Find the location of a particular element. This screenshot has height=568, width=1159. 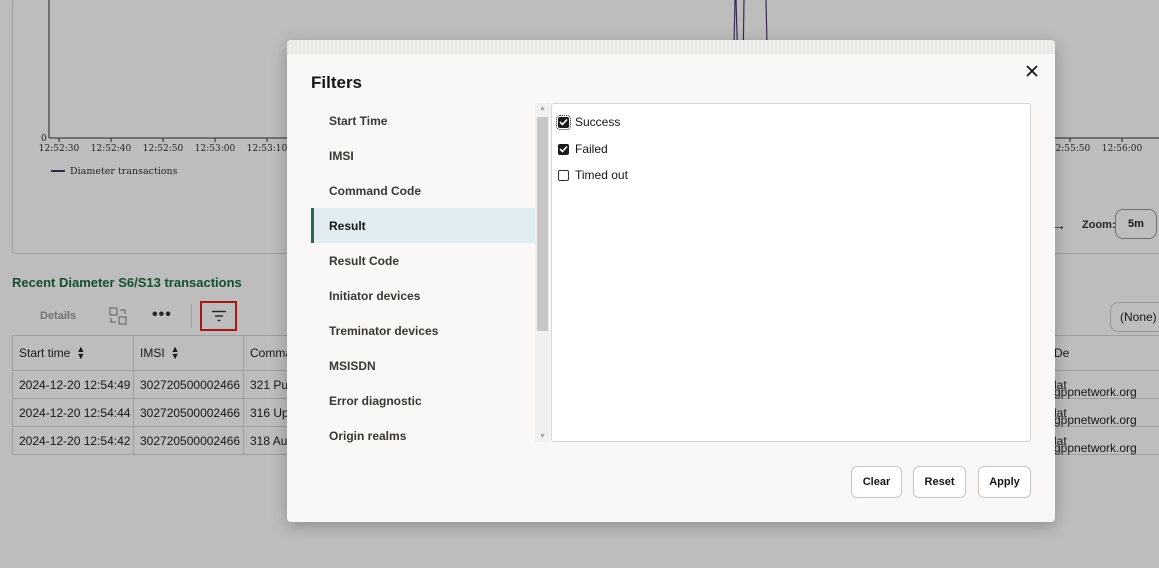

apply-button: Apply is located at coordinates (1004, 482).